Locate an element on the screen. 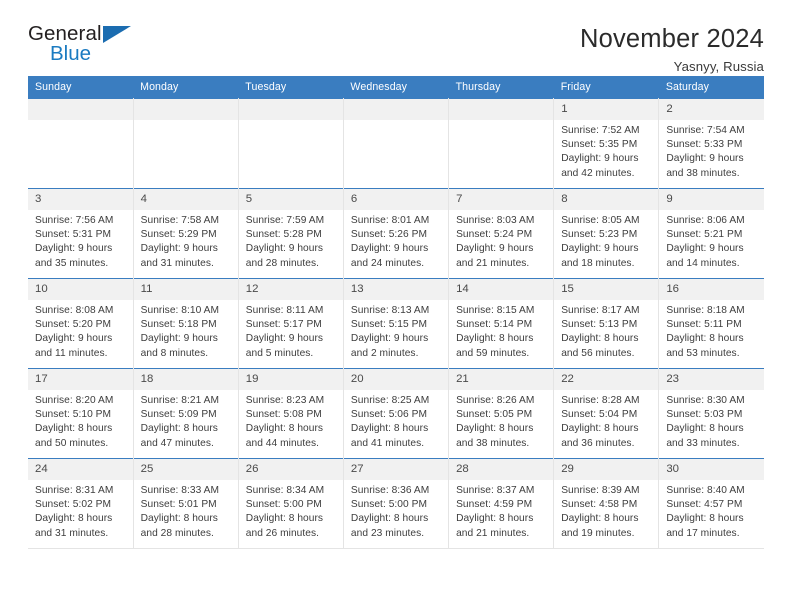 The image size is (792, 612). sunrise-text: Sunrise: 8:10 AM is located at coordinates (180, 310).